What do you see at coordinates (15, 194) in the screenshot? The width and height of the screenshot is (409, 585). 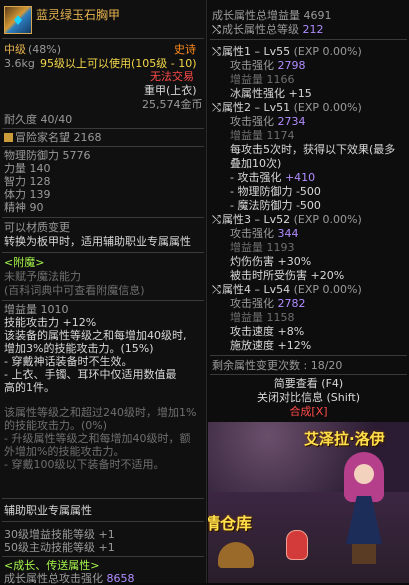 I see `stat-label: 体力` at bounding box center [15, 194].